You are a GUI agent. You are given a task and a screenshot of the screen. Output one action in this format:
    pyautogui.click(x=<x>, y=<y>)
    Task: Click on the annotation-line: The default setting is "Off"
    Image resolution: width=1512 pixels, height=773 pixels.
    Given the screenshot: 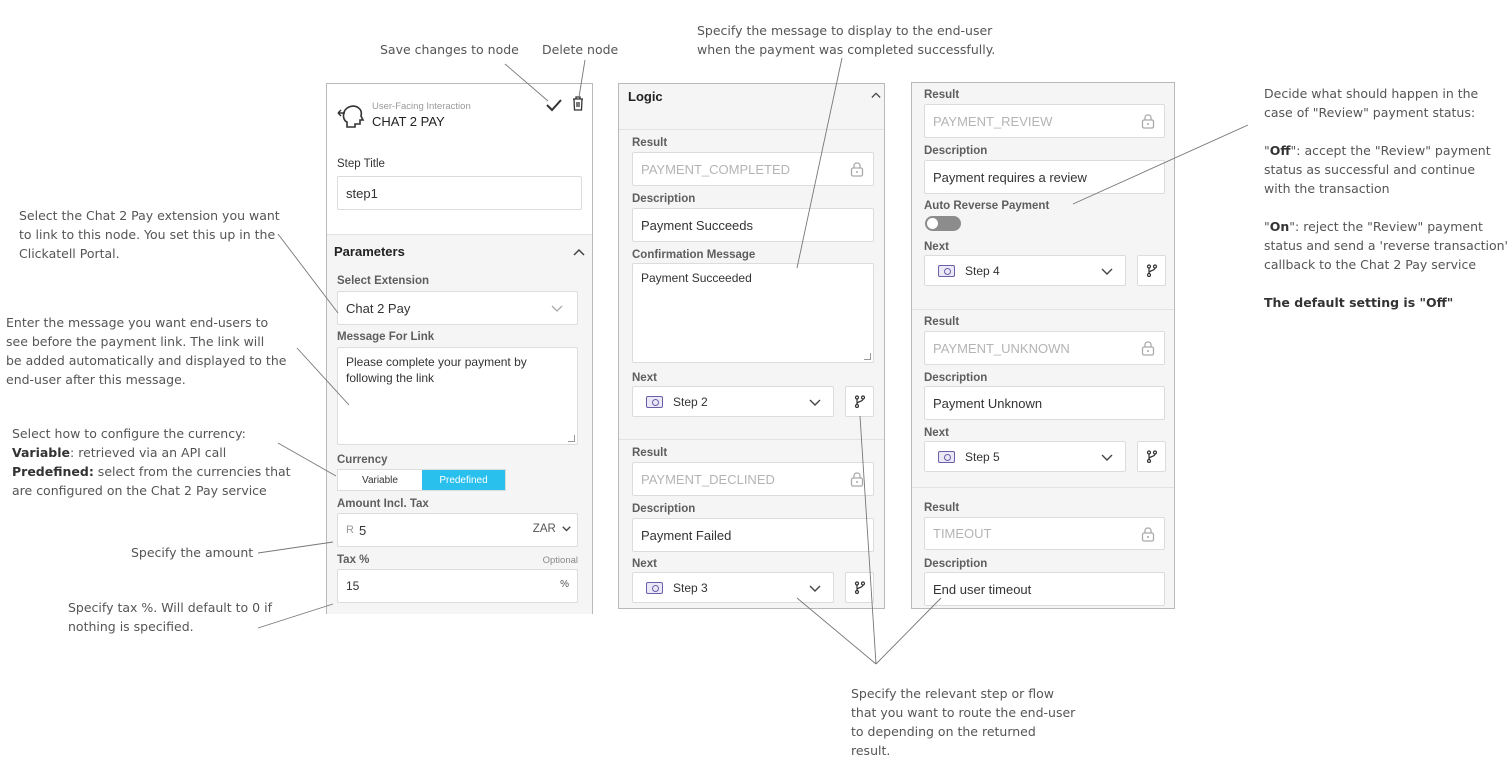 What is the action you would take?
    pyautogui.click(x=1386, y=302)
    